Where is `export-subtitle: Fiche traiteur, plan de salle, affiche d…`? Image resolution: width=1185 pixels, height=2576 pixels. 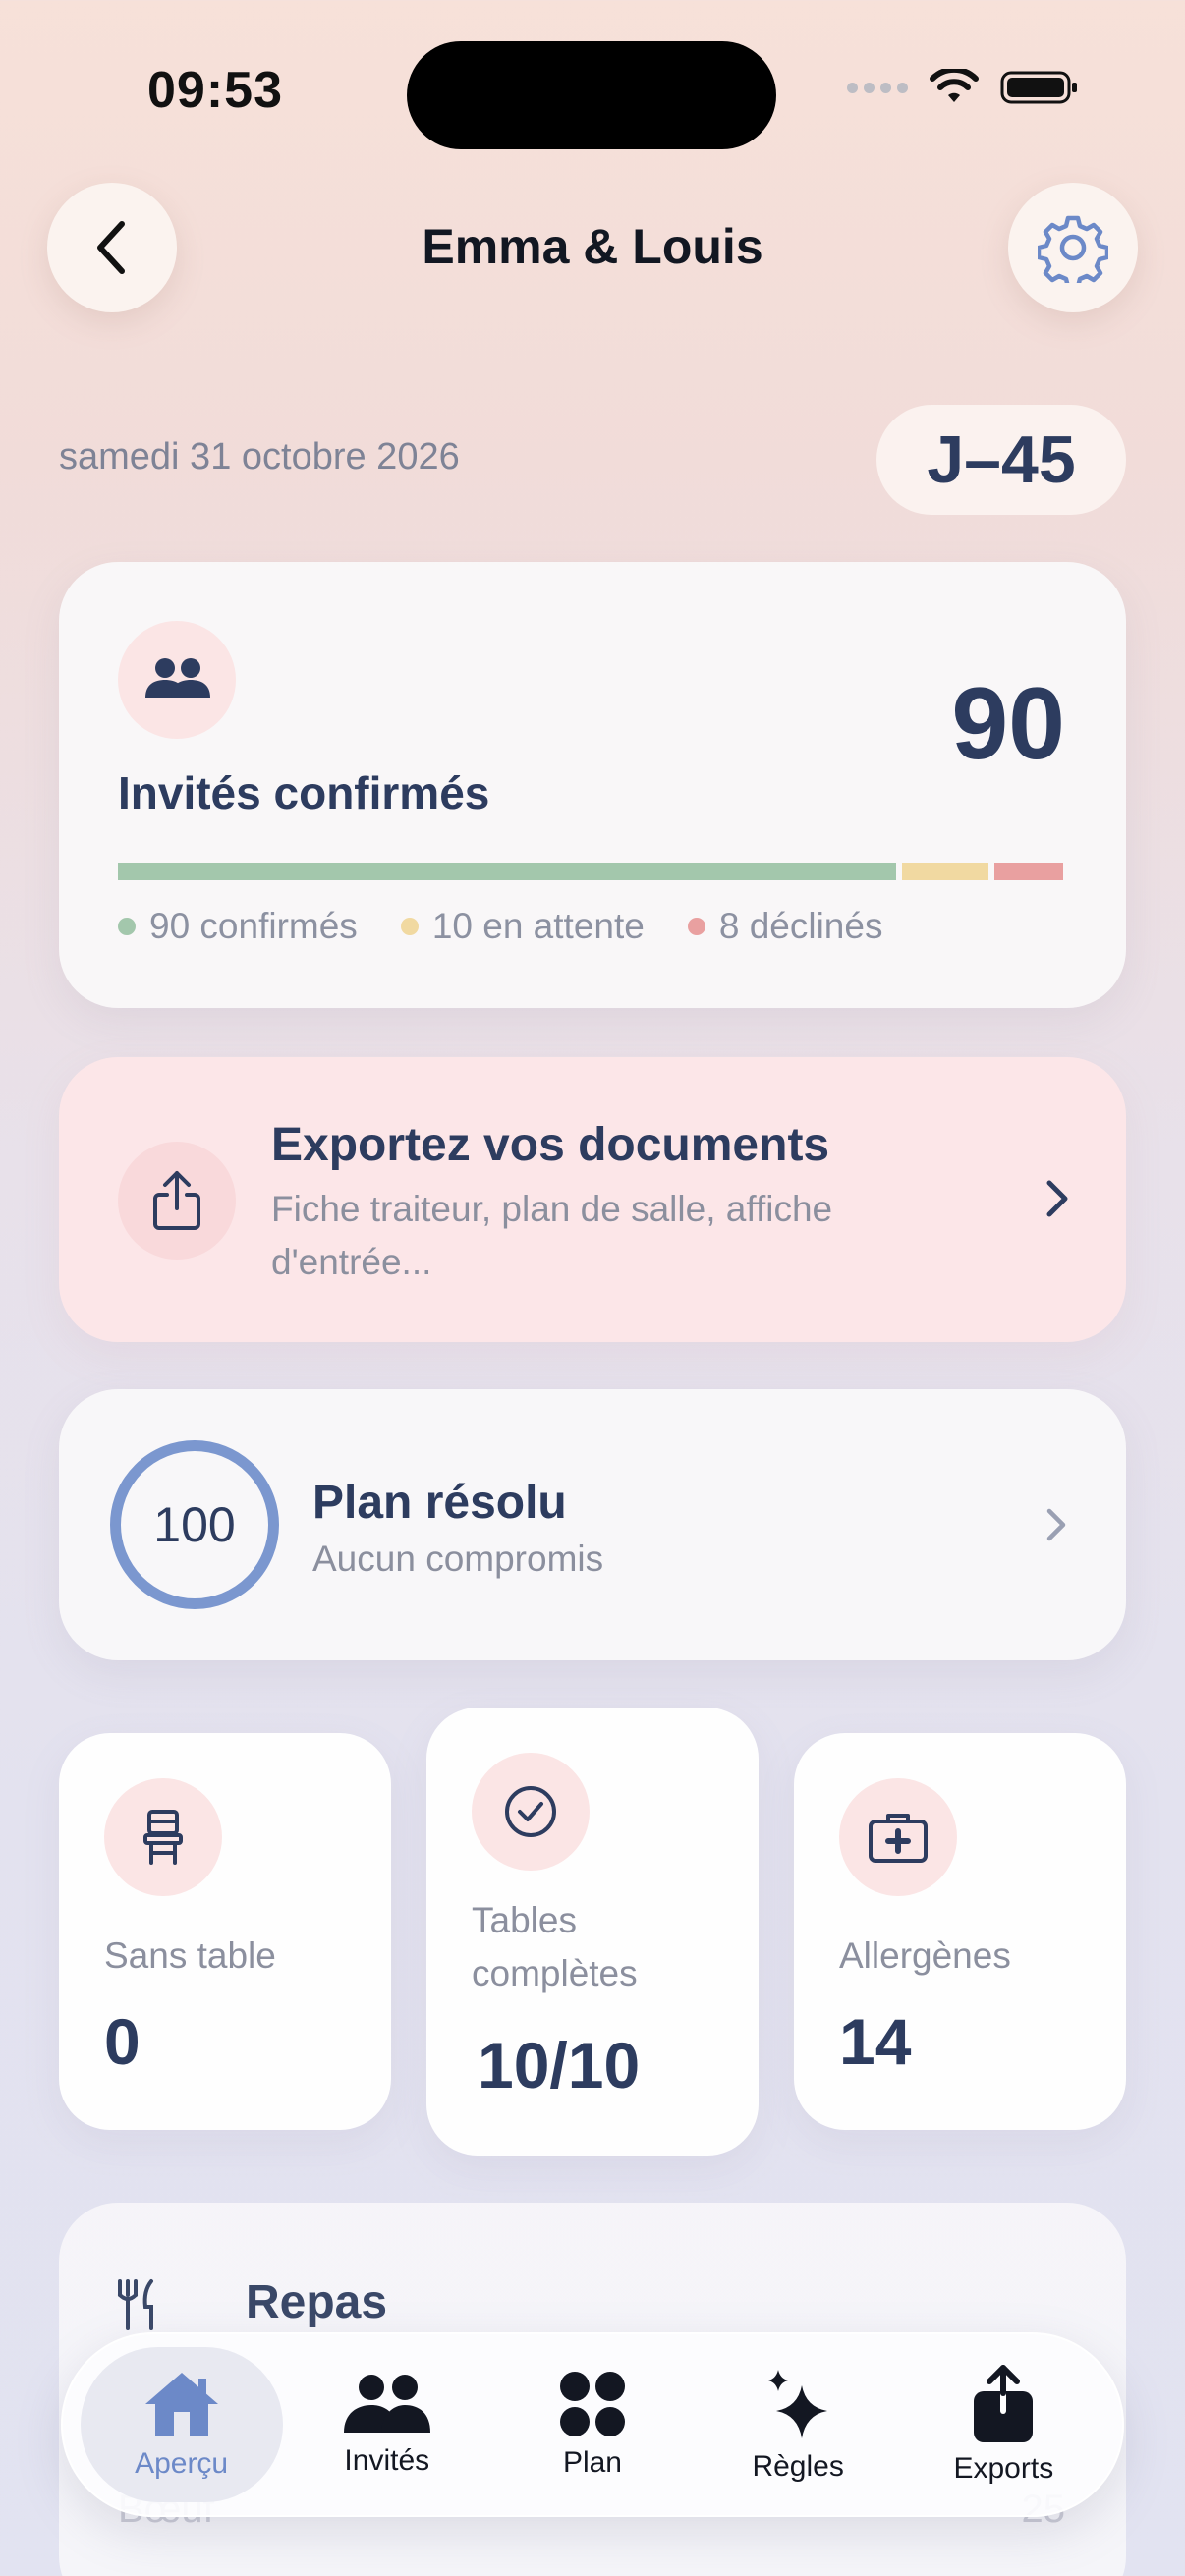 export-subtitle: Fiche traiteur, plan de salle, affiche d… is located at coordinates (552, 1235).